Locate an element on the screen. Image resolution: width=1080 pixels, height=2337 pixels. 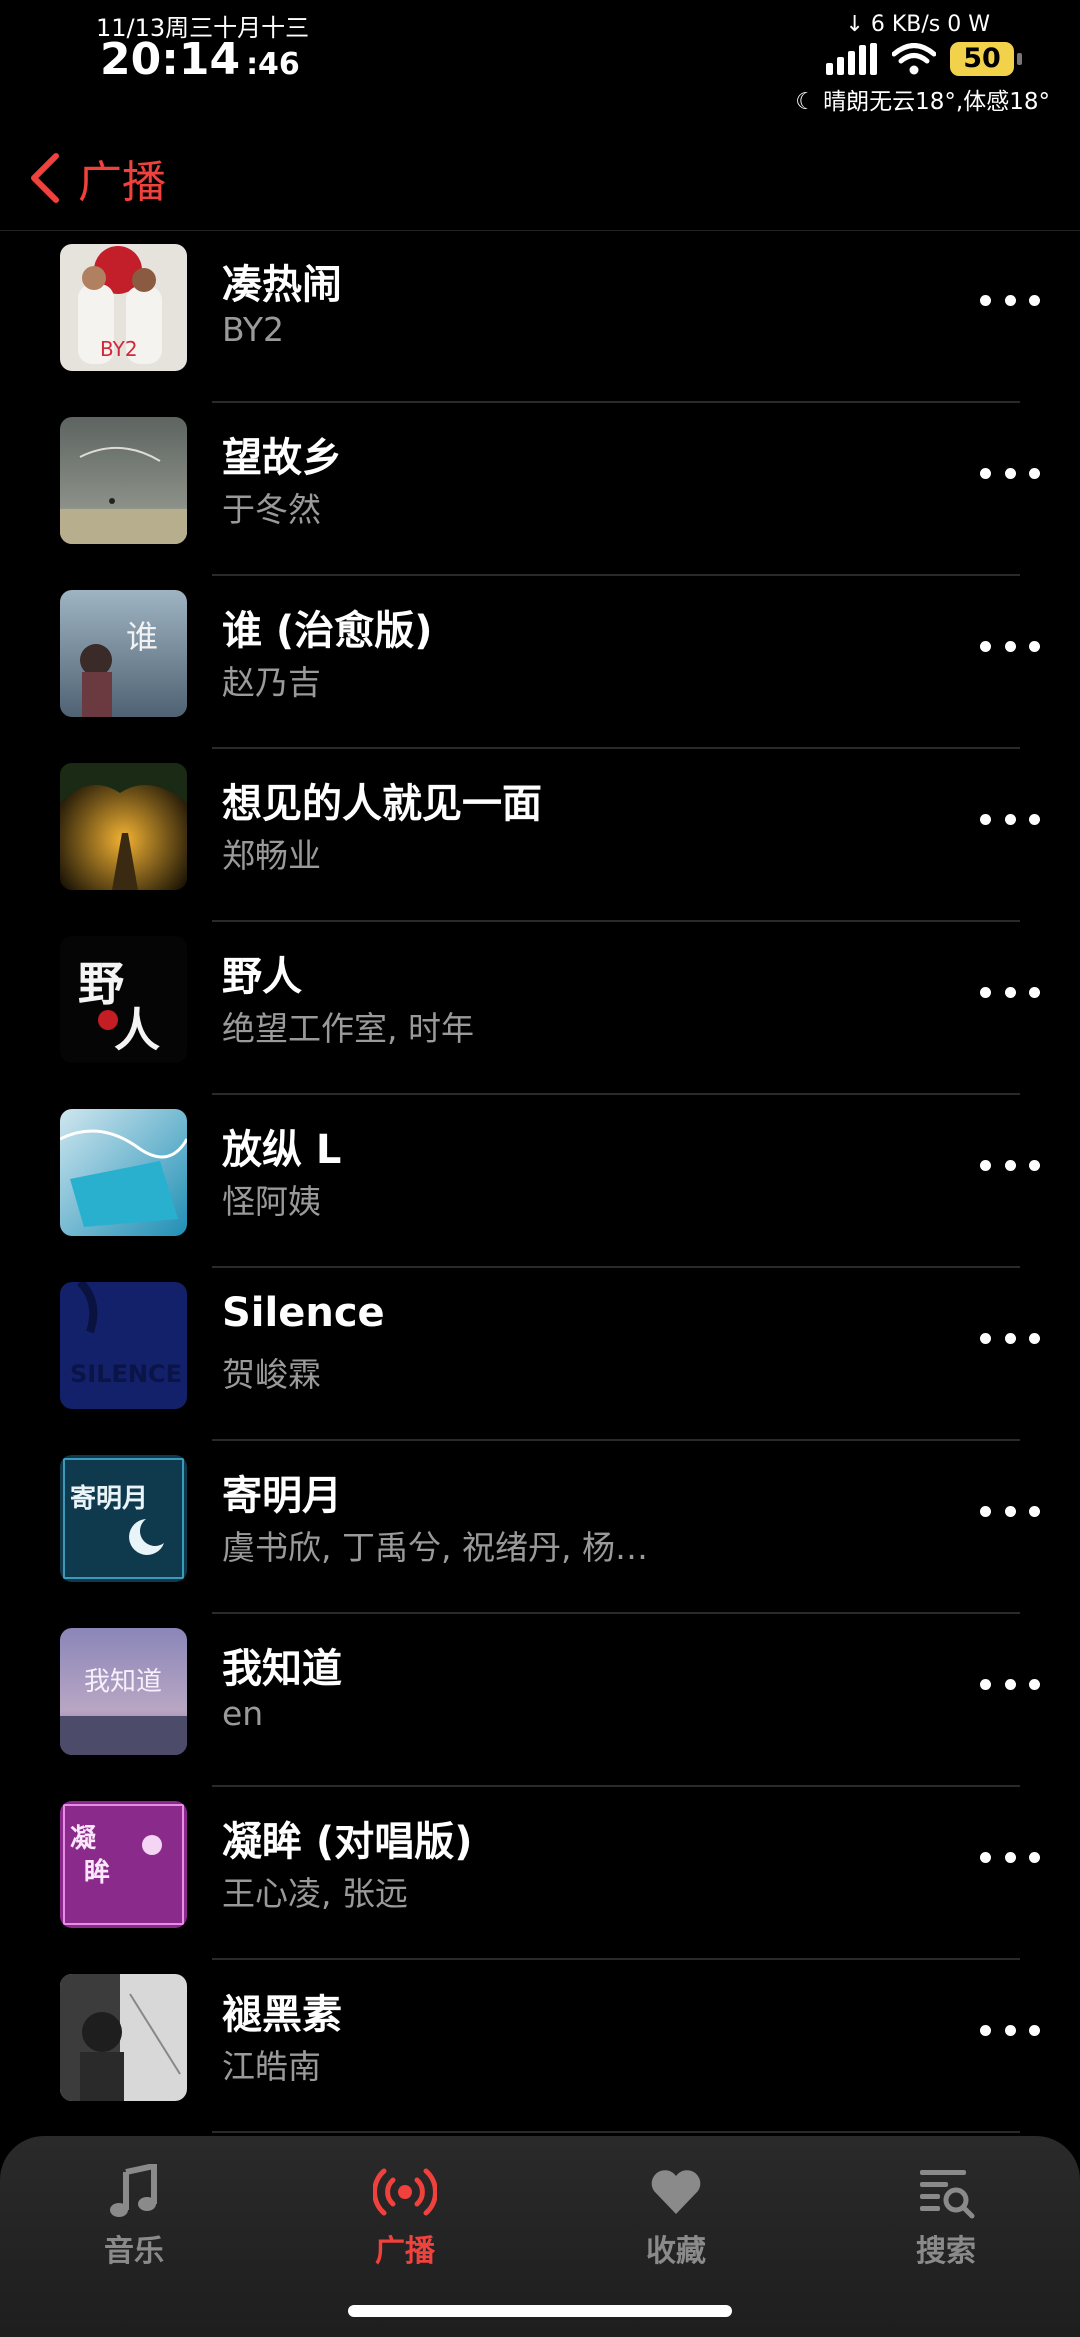
battery-indicator: 50 is located at coordinates (986, 59).